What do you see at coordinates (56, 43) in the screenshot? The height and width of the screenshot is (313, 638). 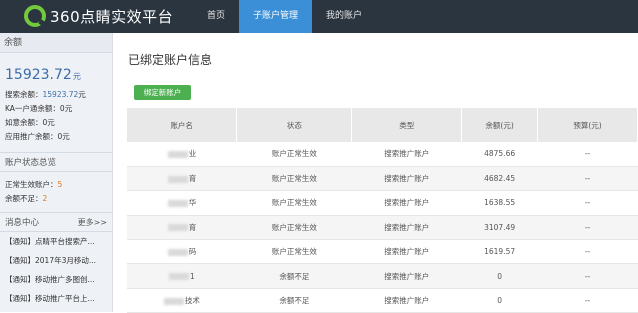 I see `balance-heading: 余额` at bounding box center [56, 43].